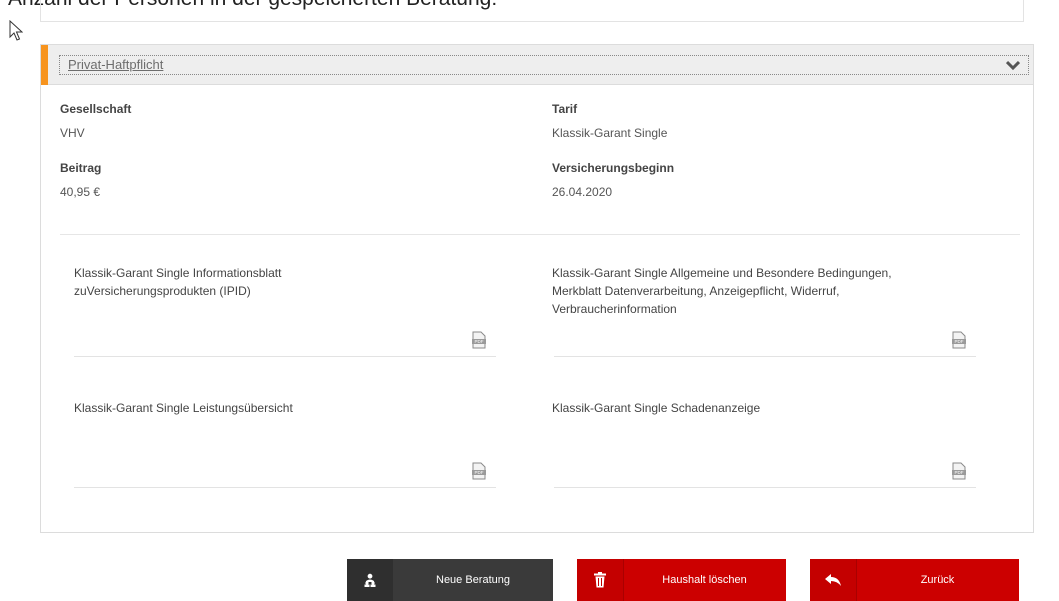  What do you see at coordinates (532, 11) in the screenshot?
I see `previous-panel-edge` at bounding box center [532, 11].